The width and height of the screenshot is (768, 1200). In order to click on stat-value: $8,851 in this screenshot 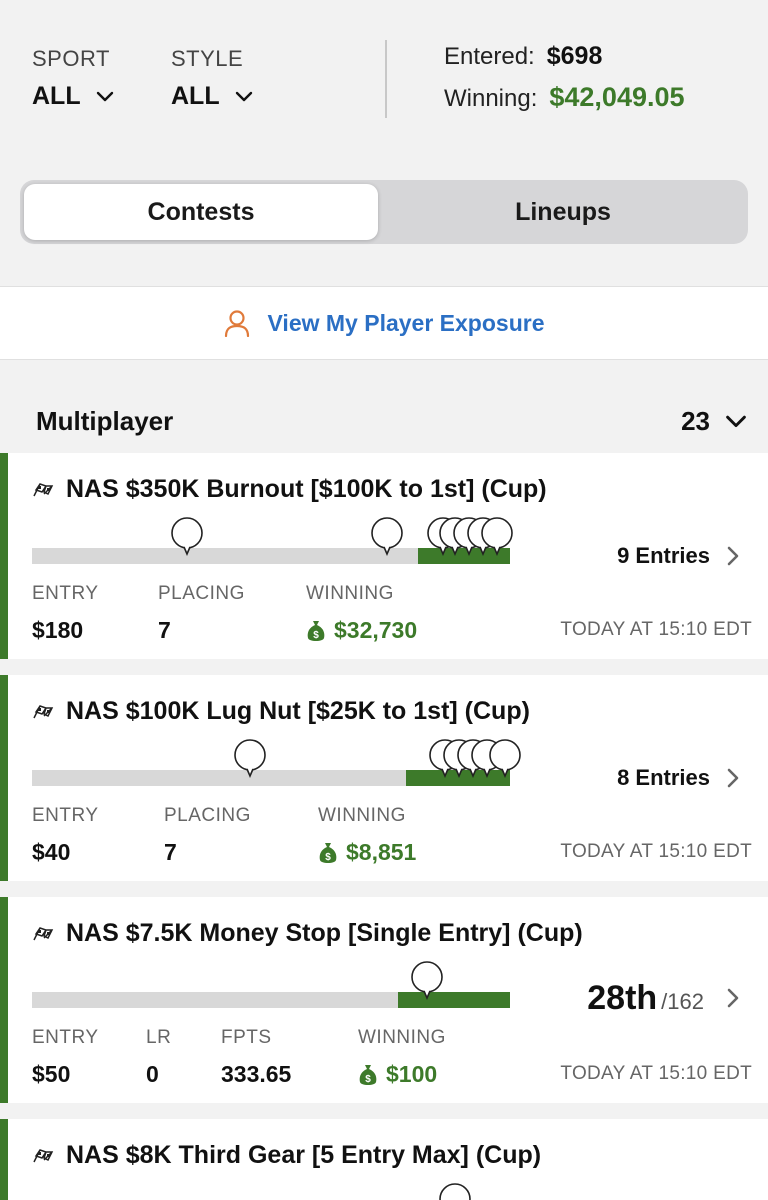, I will do `click(381, 852)`.